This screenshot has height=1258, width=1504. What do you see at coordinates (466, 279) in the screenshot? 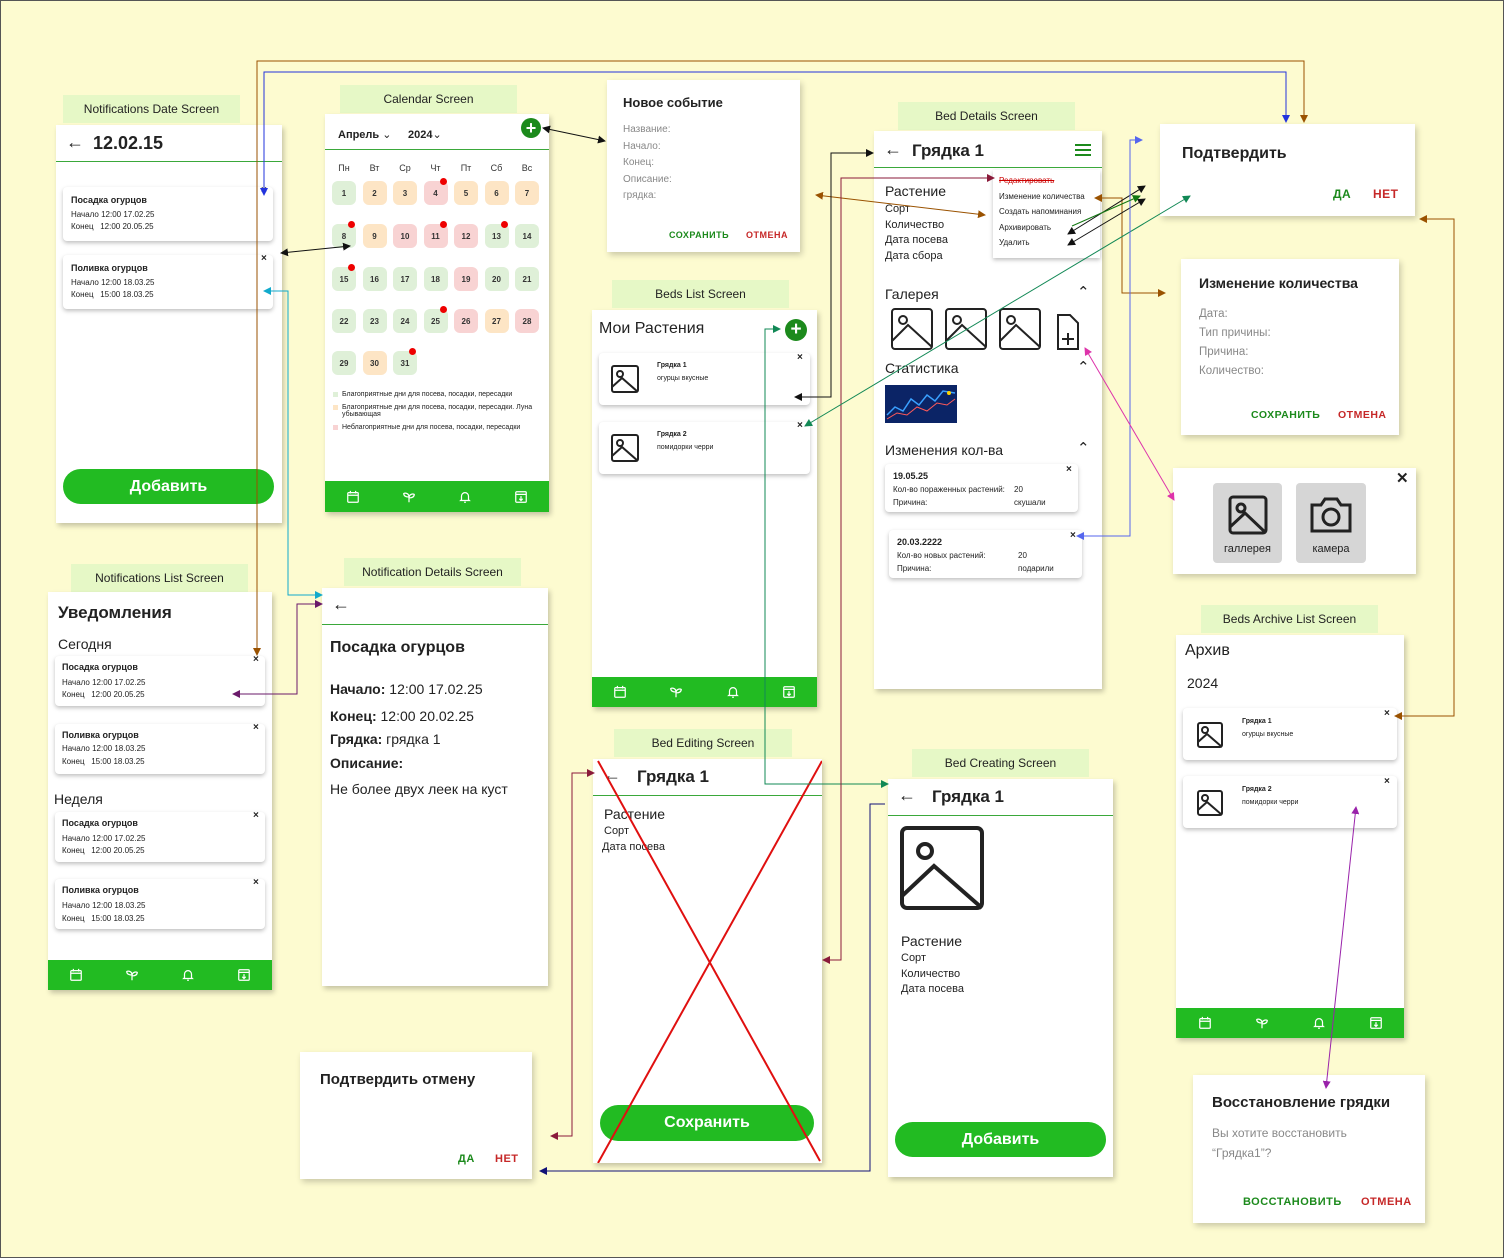
I see `calendar-day: 19` at bounding box center [466, 279].